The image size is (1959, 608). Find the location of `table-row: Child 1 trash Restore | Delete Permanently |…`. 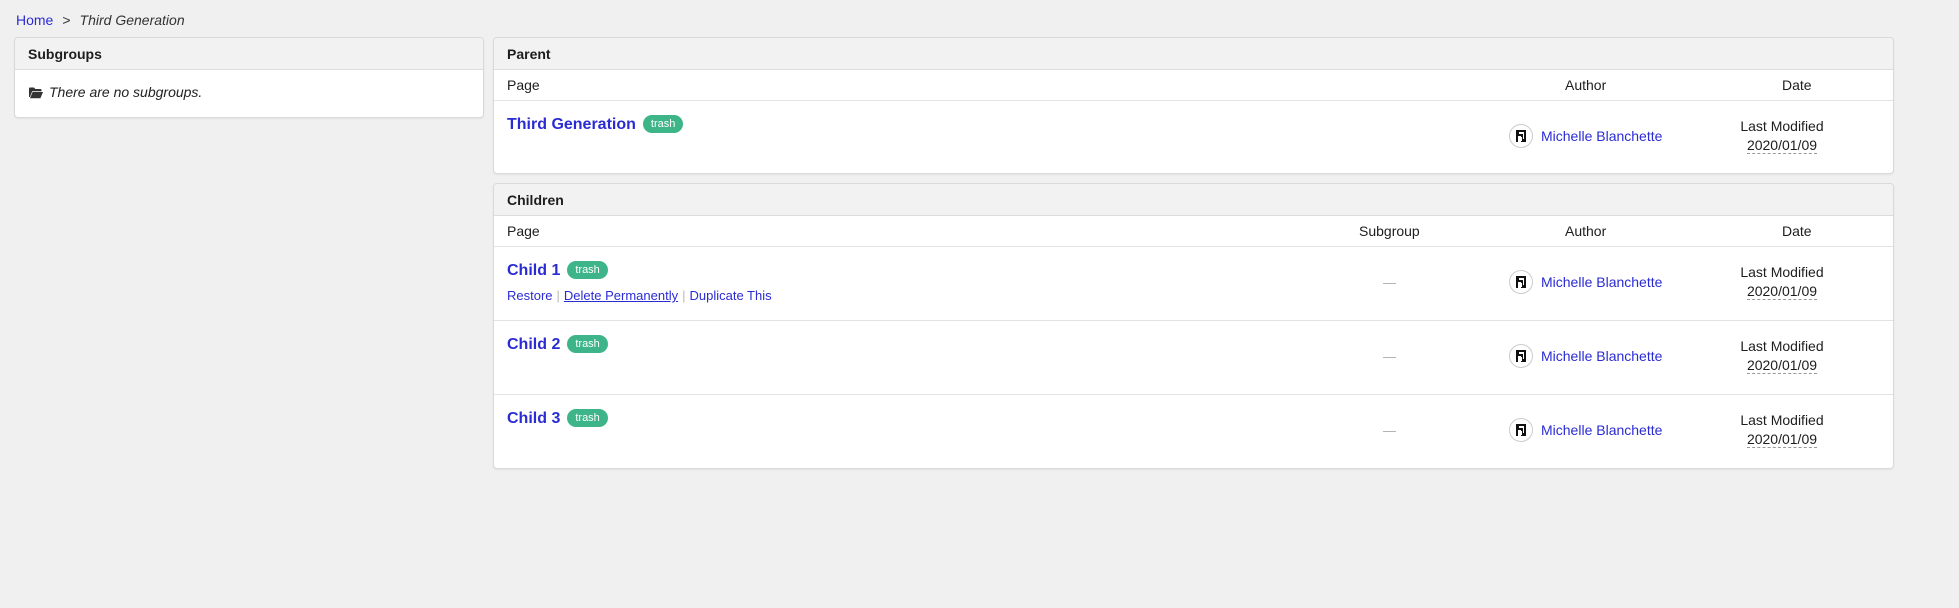

table-row: Child 1 trash Restore | Delete Permanently |… is located at coordinates (1193, 284).